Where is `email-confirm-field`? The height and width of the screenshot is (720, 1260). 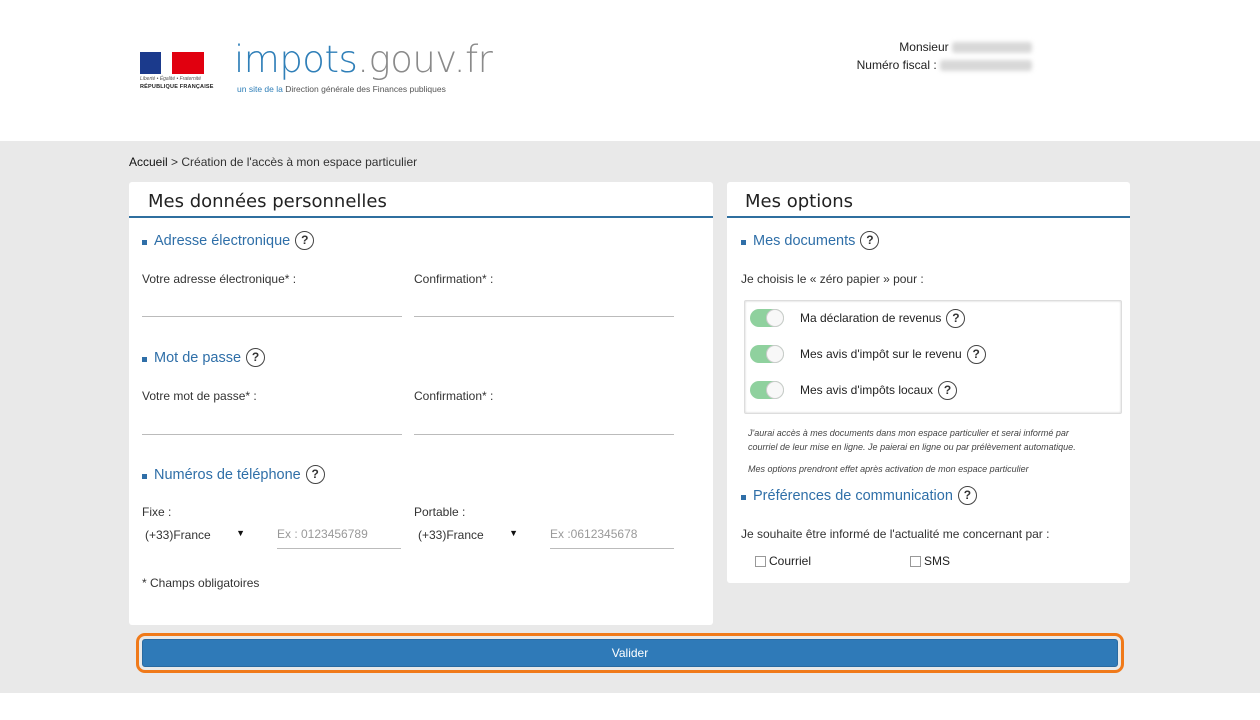
email-confirm-field is located at coordinates (544, 316).